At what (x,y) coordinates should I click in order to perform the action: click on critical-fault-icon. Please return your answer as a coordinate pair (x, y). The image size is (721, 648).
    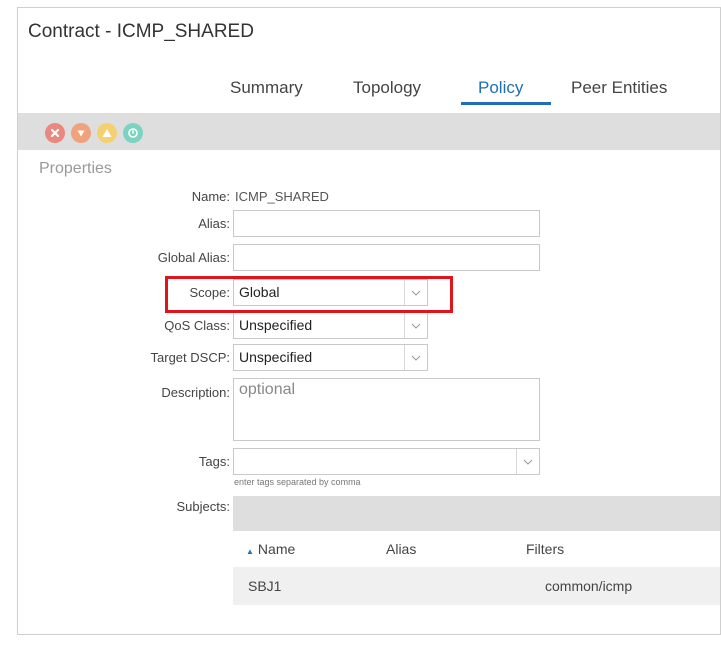
    Looking at the image, I should click on (55, 133).